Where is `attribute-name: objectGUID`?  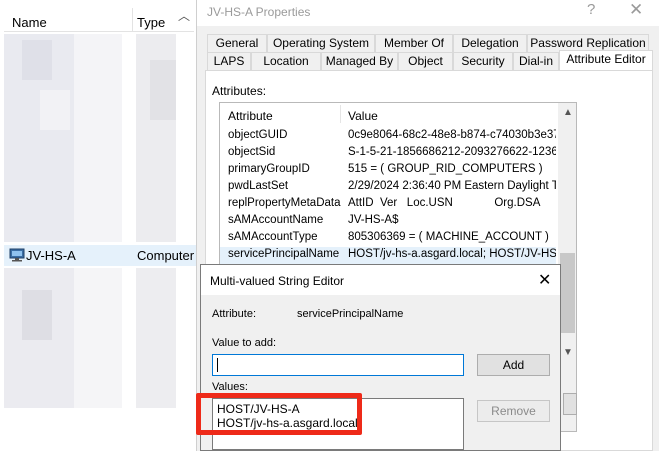 attribute-name: objectGUID is located at coordinates (258, 135).